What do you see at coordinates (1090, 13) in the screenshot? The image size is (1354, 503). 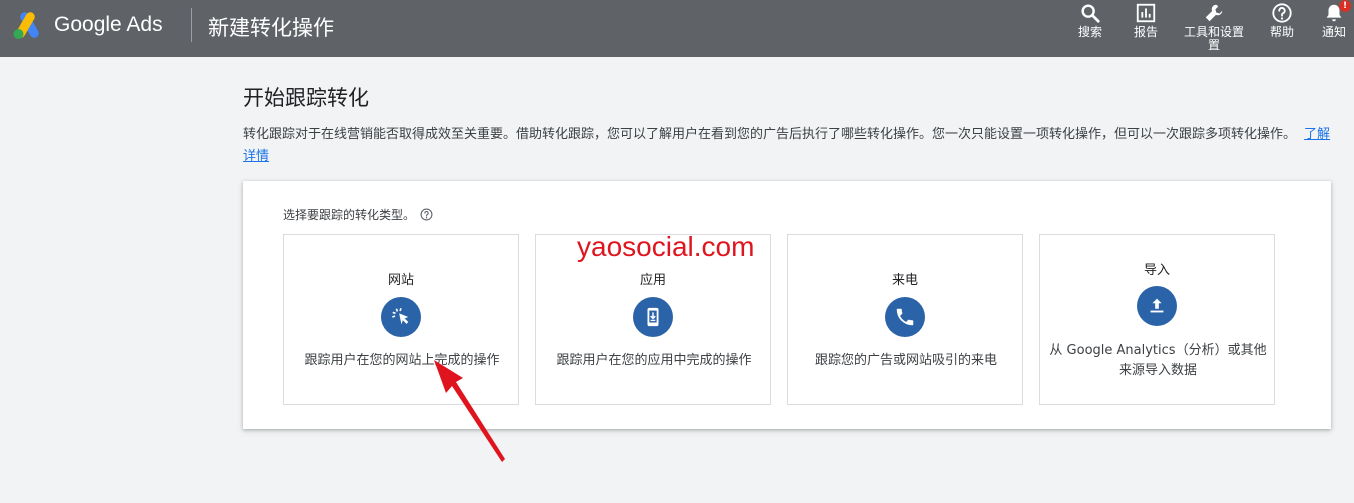 I see `search-icon` at bounding box center [1090, 13].